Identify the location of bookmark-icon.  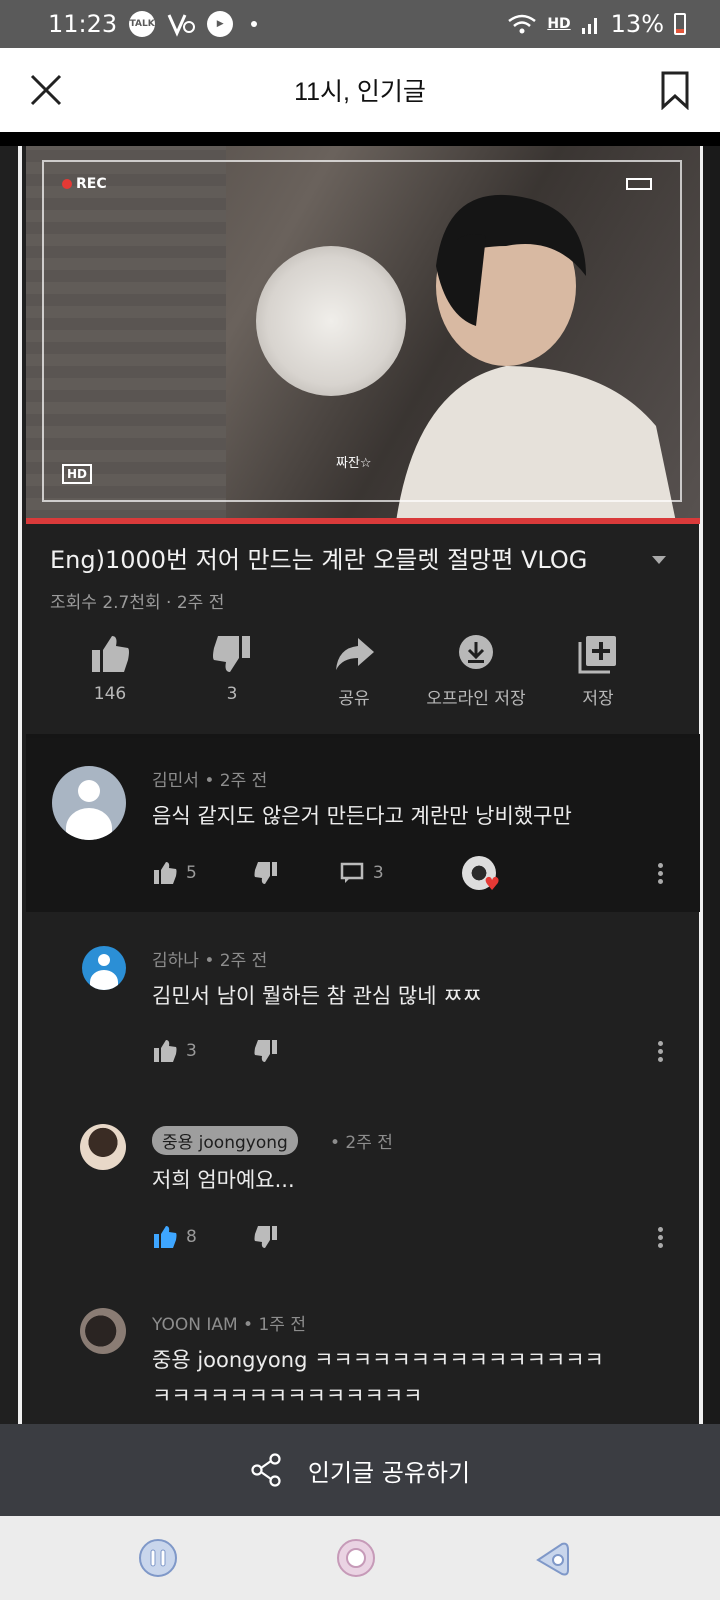
(675, 90).